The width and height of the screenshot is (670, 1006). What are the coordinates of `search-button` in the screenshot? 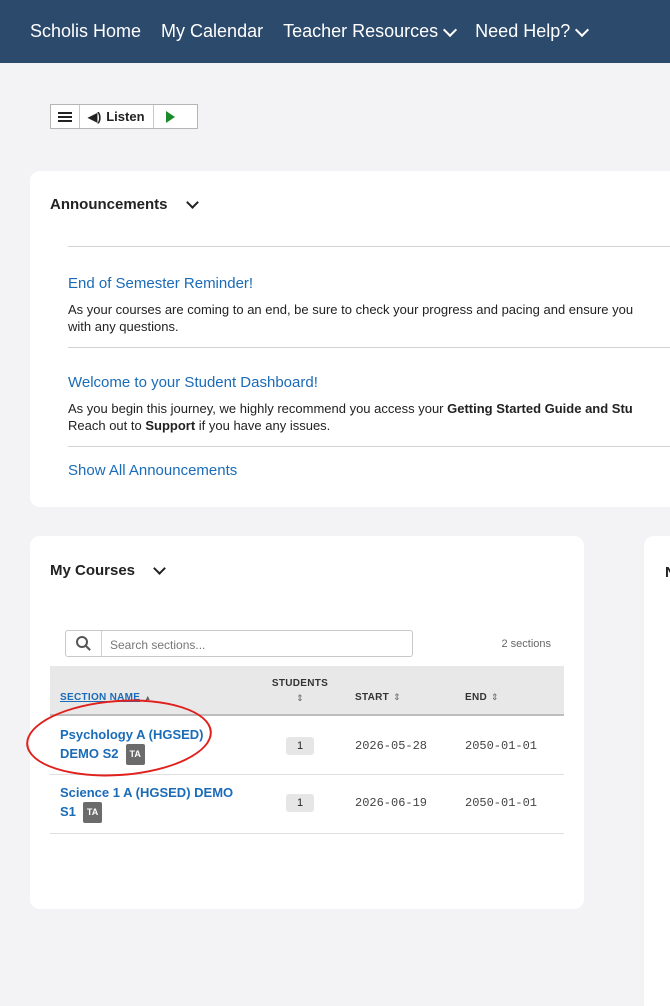 It's located at (84, 643).